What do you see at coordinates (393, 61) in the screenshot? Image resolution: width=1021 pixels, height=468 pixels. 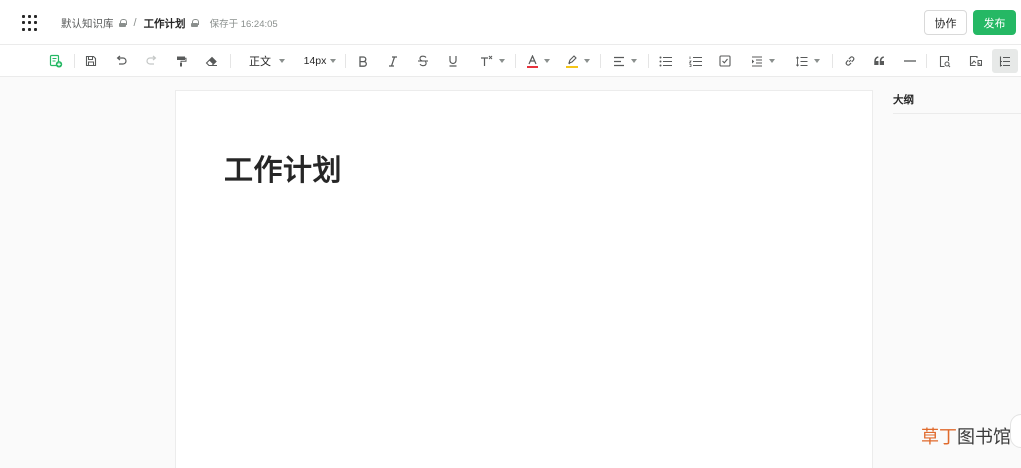 I see `italic-icon` at bounding box center [393, 61].